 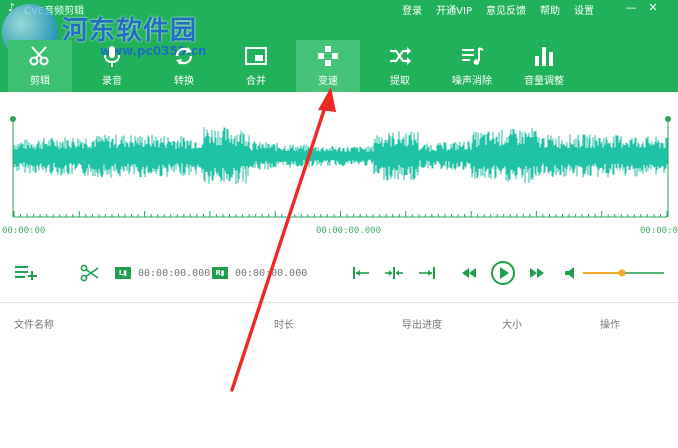 I want to click on tab-convert: 转换, so click(x=184, y=66).